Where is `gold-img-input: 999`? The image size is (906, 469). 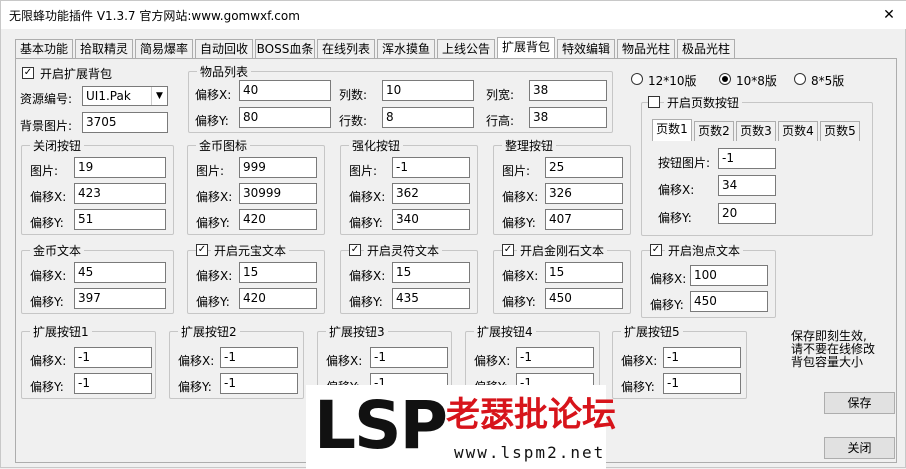
gold-img-input: 999 is located at coordinates (278, 167).